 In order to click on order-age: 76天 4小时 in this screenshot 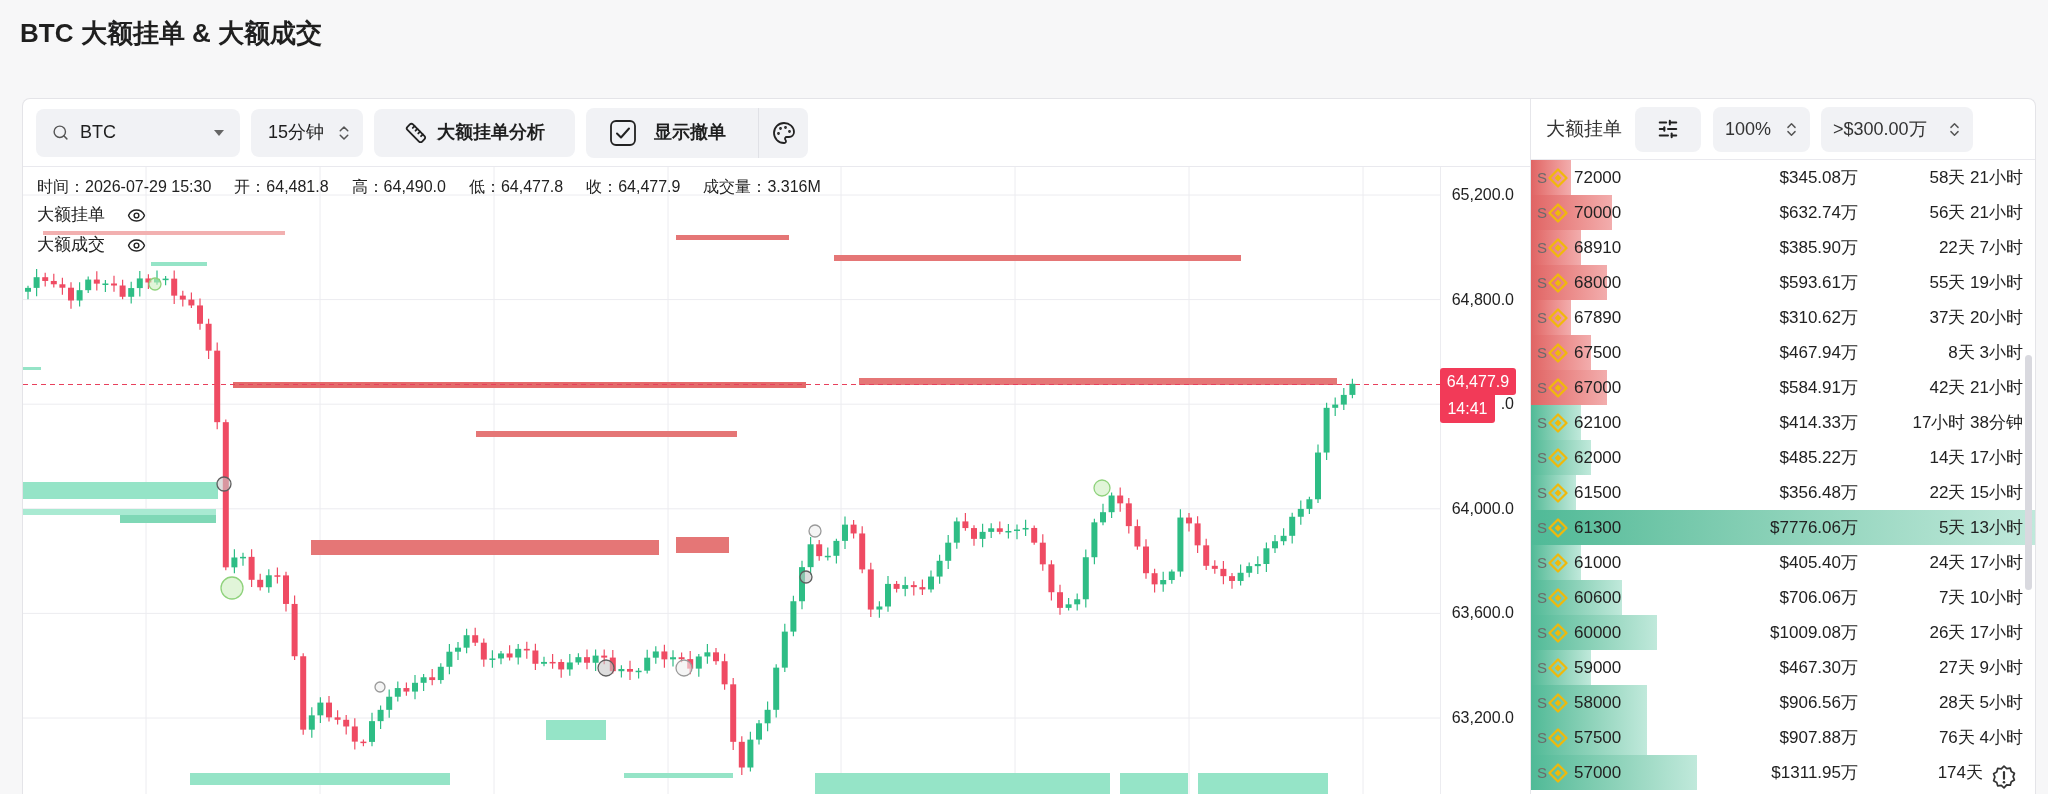, I will do `click(1980, 737)`.